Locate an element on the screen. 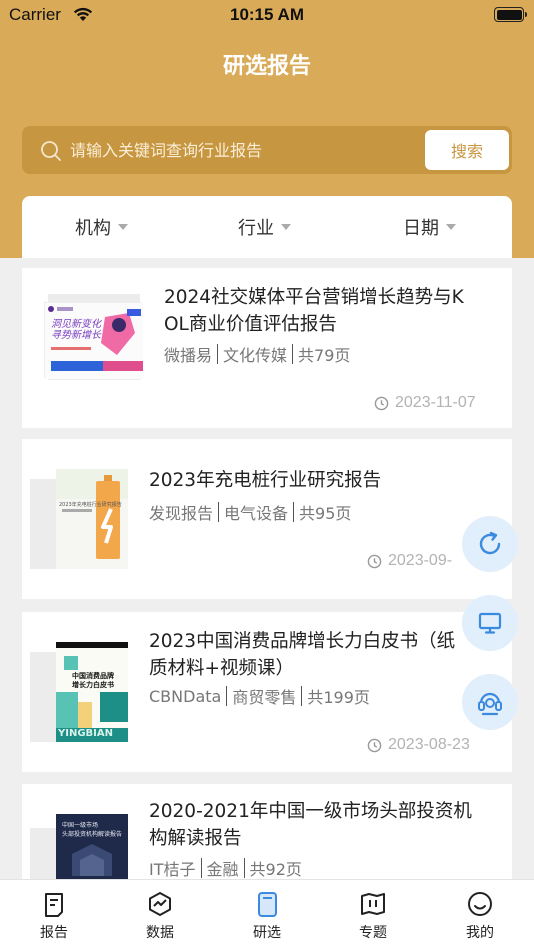 Image resolution: width=534 pixels, height=950 pixels. report-title-line: 质材料+视频课） is located at coordinates (222, 668).